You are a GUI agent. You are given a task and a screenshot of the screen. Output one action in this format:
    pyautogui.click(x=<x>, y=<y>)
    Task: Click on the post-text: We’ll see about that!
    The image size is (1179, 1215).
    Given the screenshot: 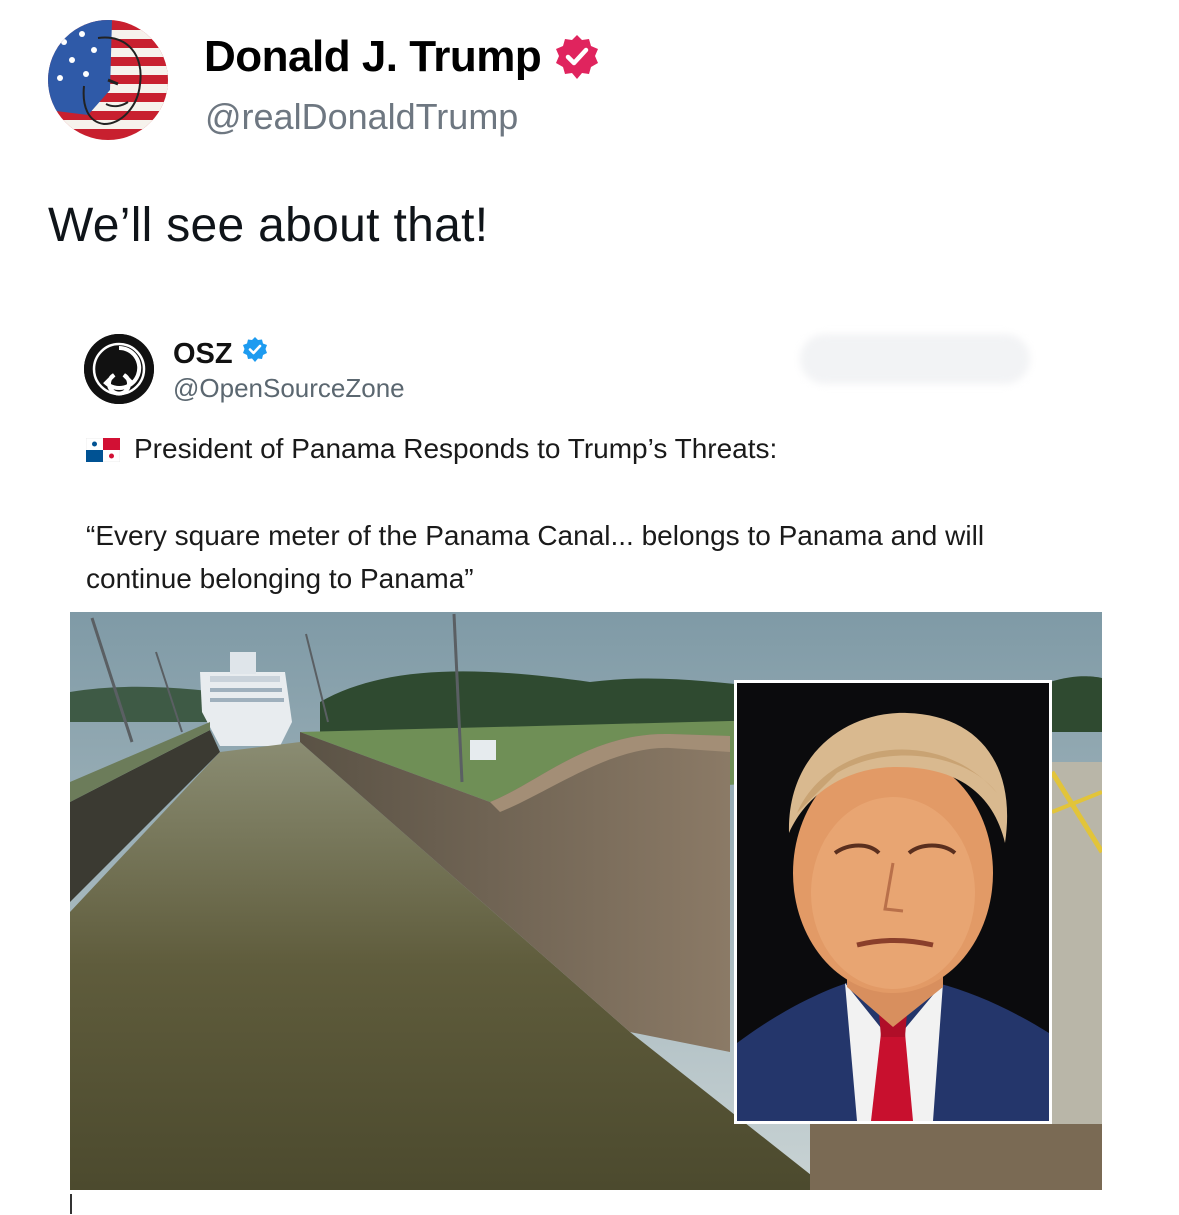 What is the action you would take?
    pyautogui.click(x=268, y=225)
    